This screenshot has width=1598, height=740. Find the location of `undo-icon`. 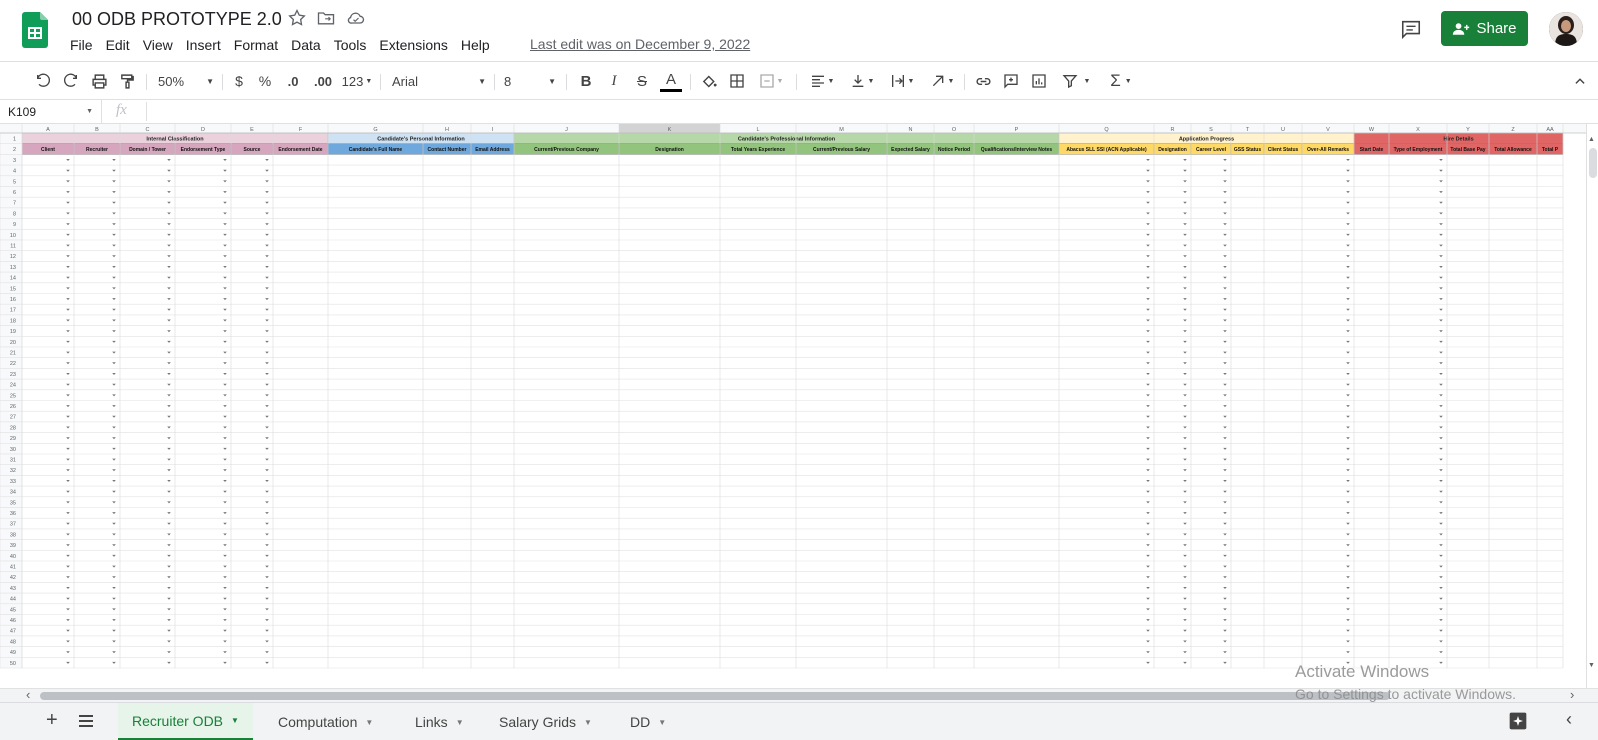

undo-icon is located at coordinates (43, 81).